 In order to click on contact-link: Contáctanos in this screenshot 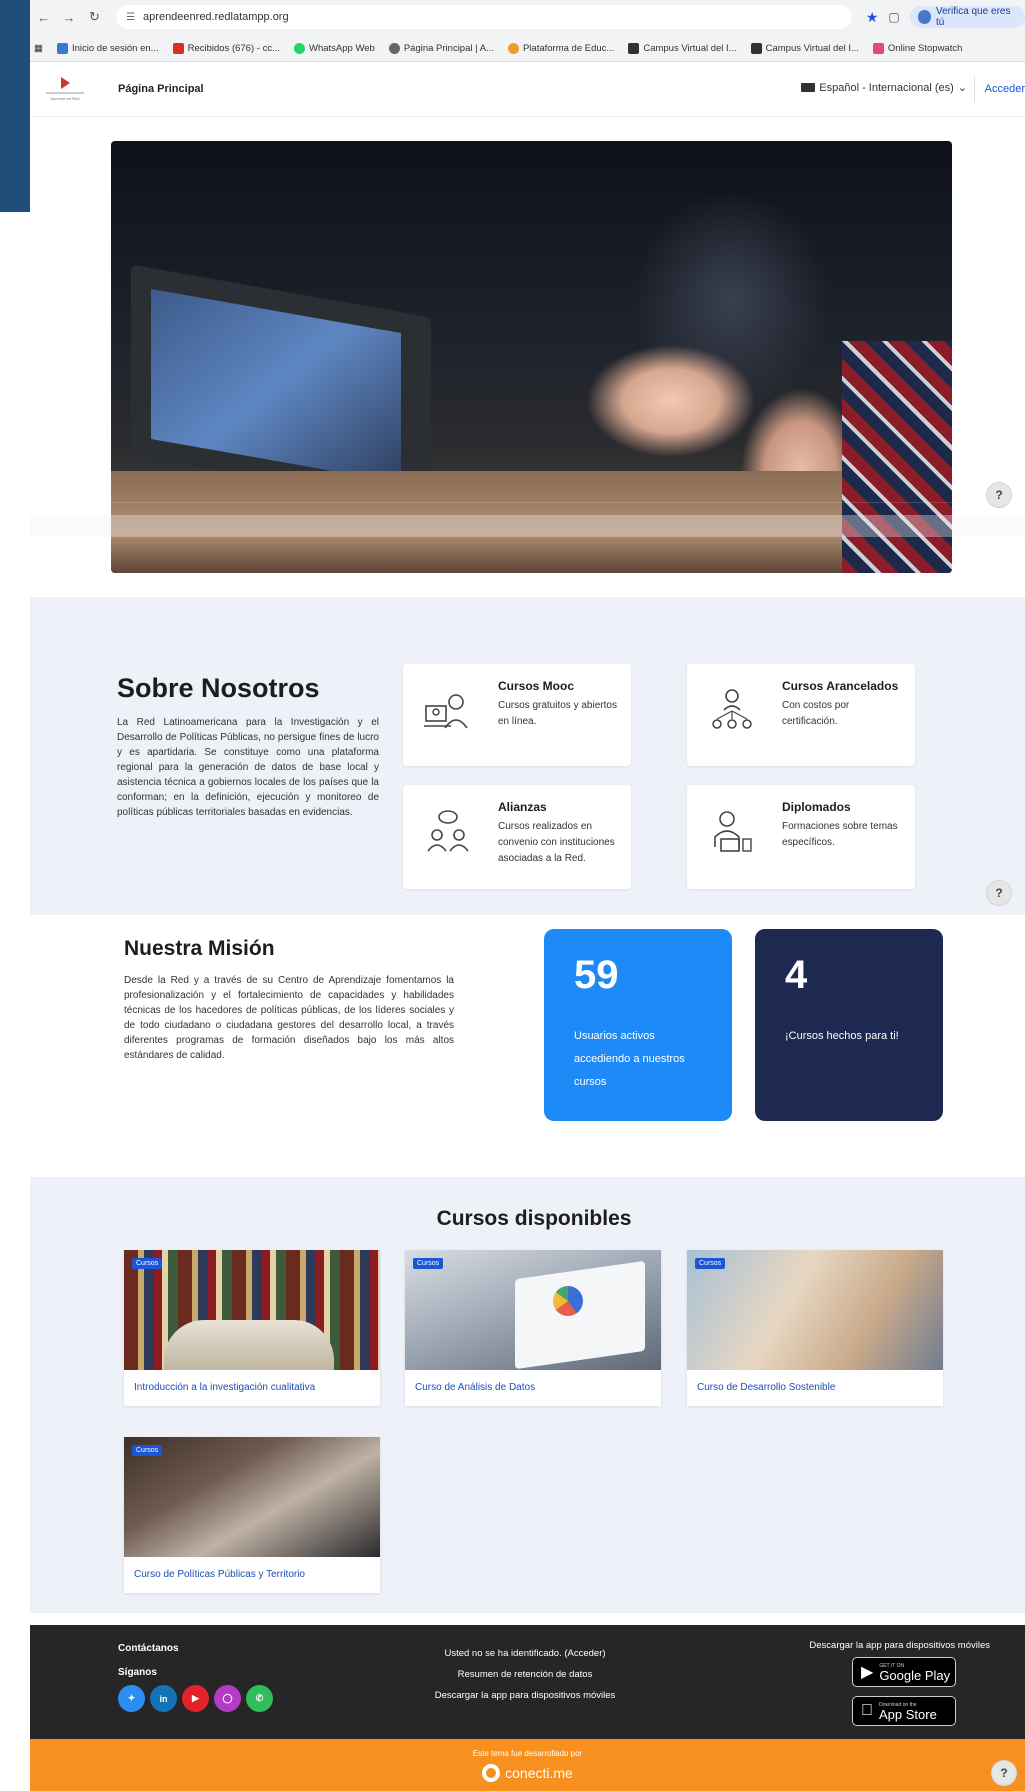, I will do `click(148, 1648)`.